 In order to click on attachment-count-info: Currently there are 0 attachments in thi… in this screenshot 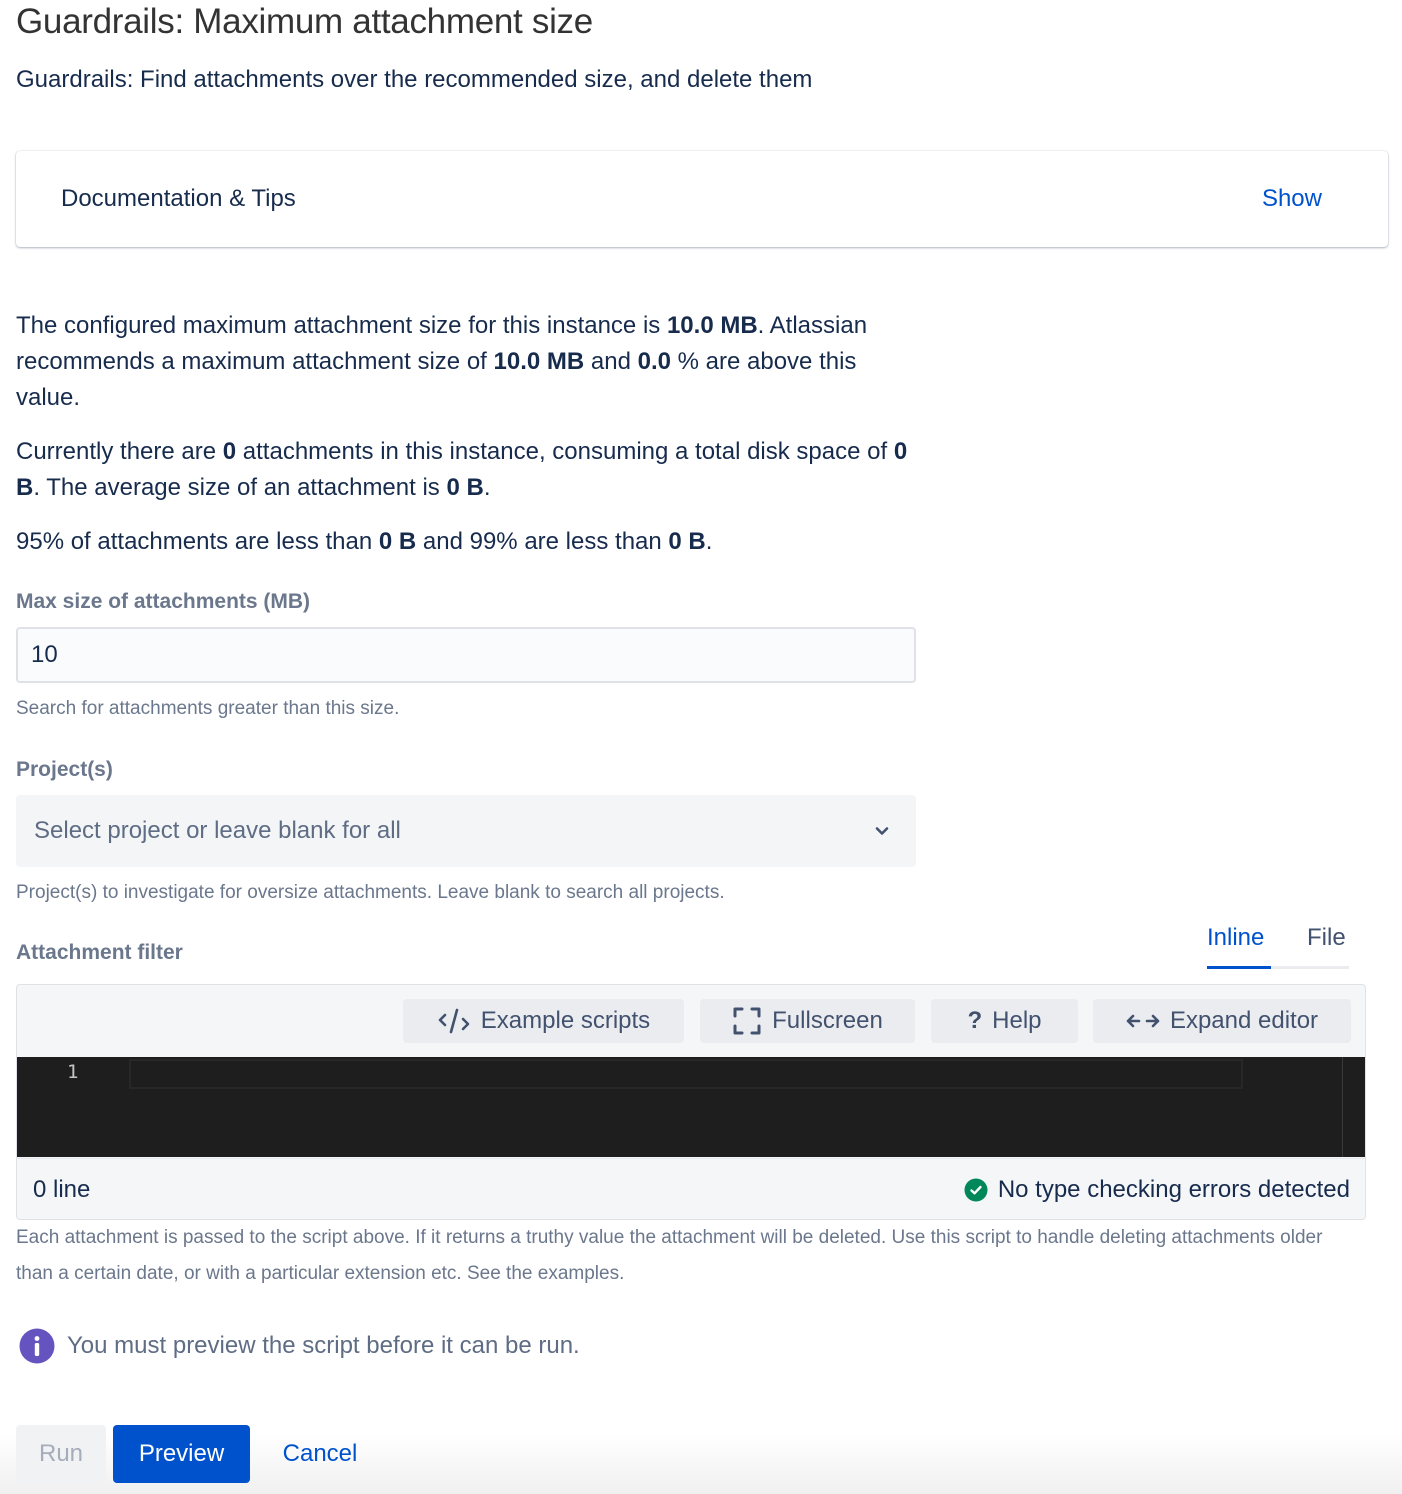, I will do `click(471, 470)`.